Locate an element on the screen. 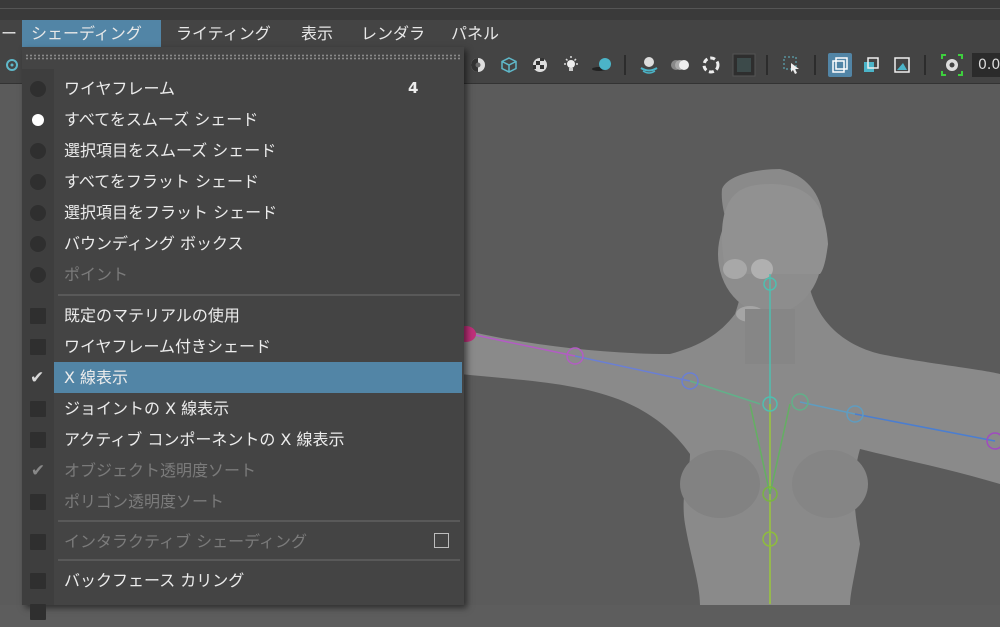  menu-item-points: ポイント is located at coordinates (243, 274).